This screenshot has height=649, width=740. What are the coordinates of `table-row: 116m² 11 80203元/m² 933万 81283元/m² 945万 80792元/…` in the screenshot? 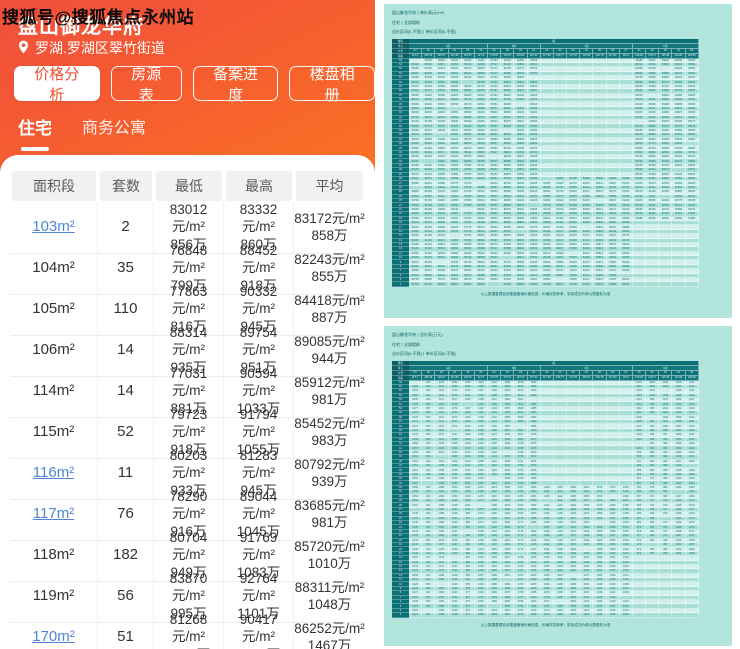 It's located at (187, 473).